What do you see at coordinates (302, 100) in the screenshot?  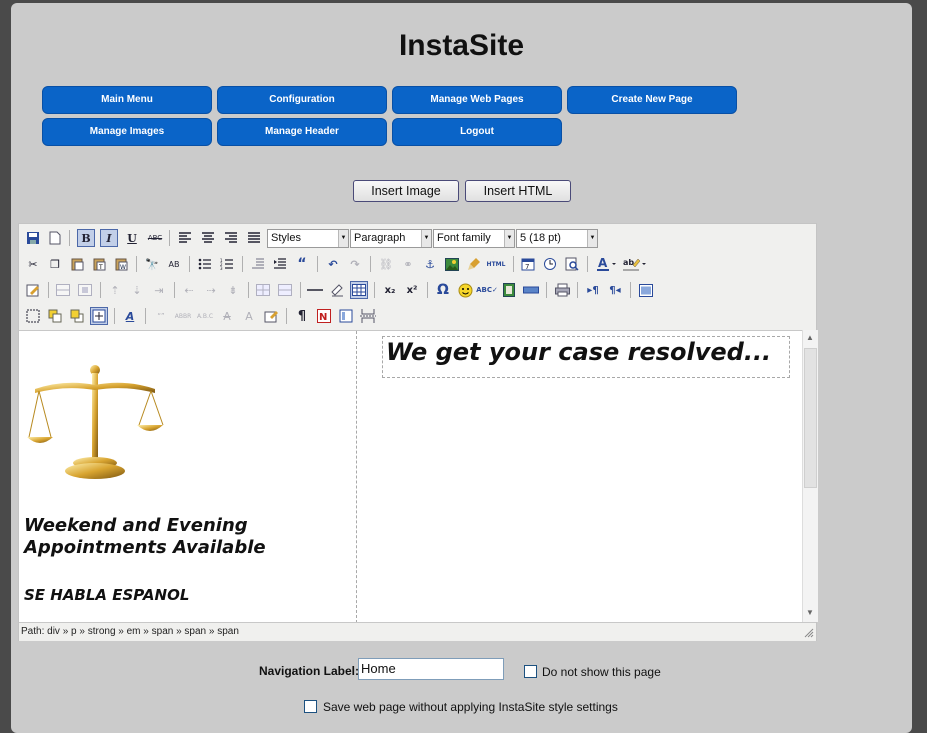 I see `configuration-button: Configuration` at bounding box center [302, 100].